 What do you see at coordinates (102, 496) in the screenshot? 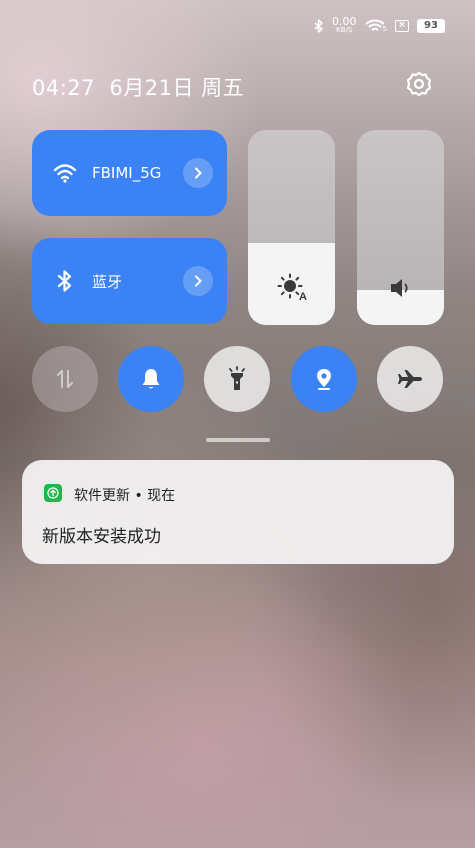
I see `notification-app-name: 软件更新` at bounding box center [102, 496].